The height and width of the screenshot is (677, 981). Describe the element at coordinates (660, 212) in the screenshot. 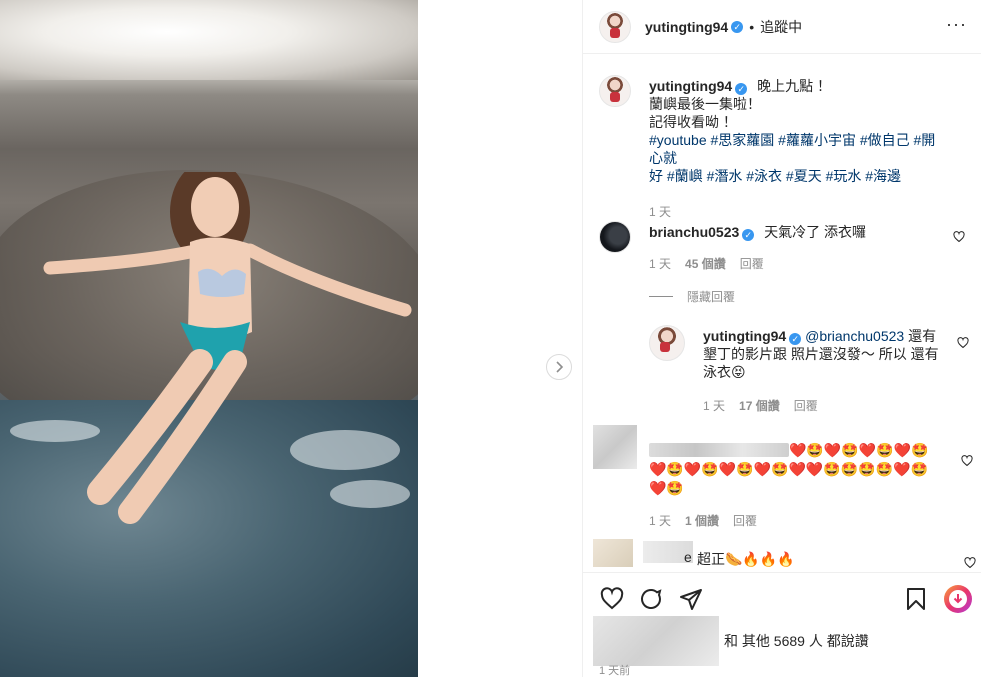

I see `caption-time: 1 天` at that location.